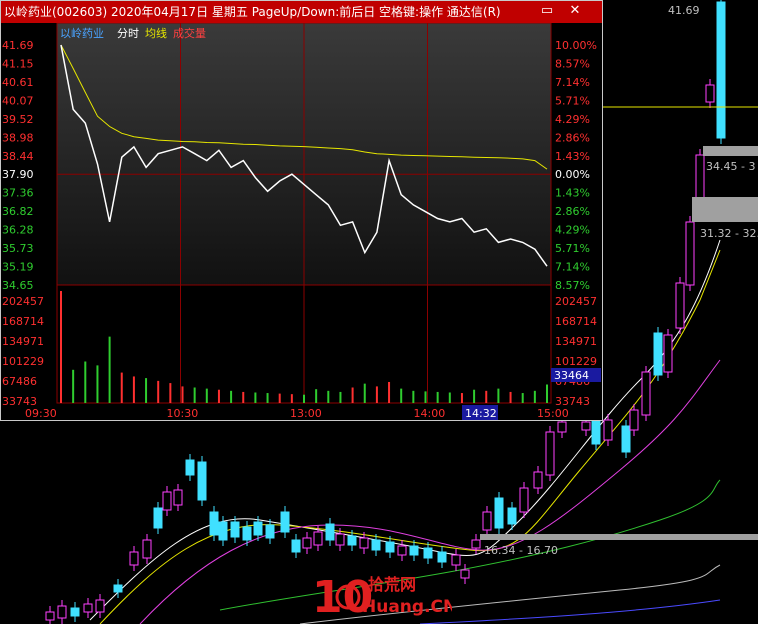 The width and height of the screenshot is (758, 624). I want to click on price-axis-label: 35.19, so click(18, 267).